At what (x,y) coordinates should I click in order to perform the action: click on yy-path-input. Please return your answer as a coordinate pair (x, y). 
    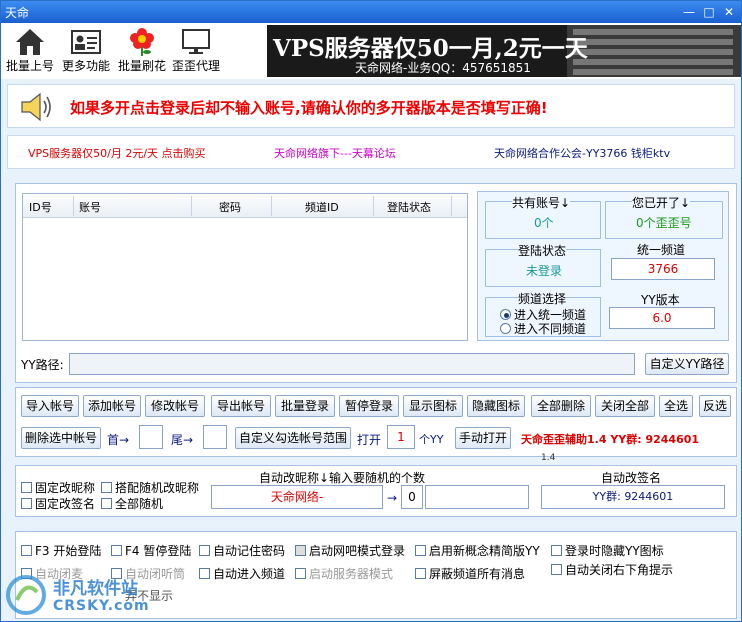
    Looking at the image, I should click on (352, 364).